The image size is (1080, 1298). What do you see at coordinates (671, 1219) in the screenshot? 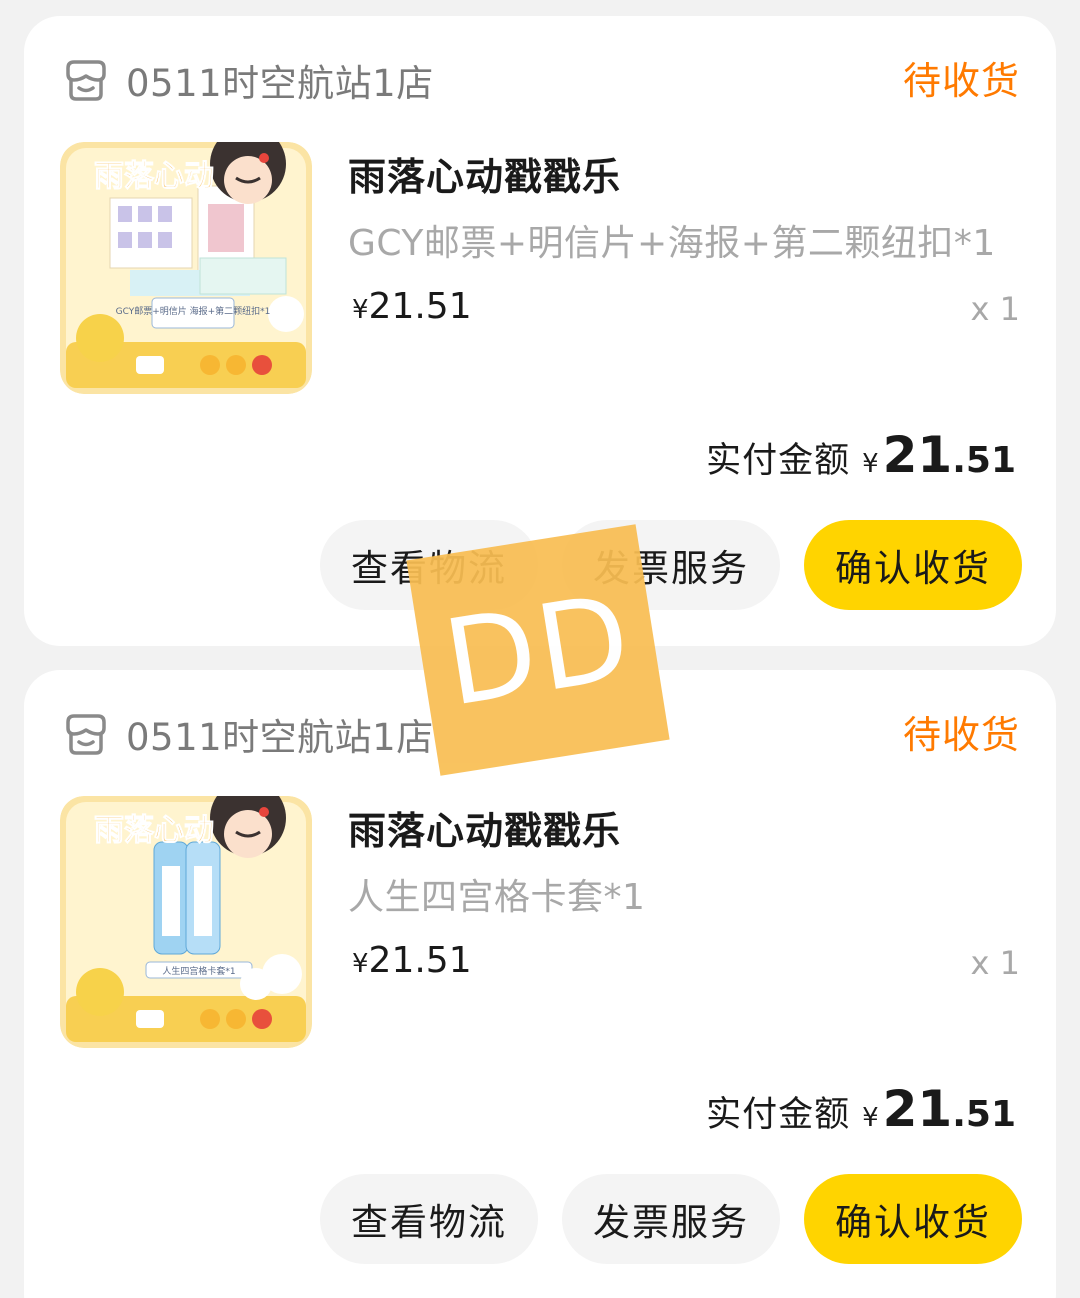
I see `invoice-service-button: 发票服务` at bounding box center [671, 1219].